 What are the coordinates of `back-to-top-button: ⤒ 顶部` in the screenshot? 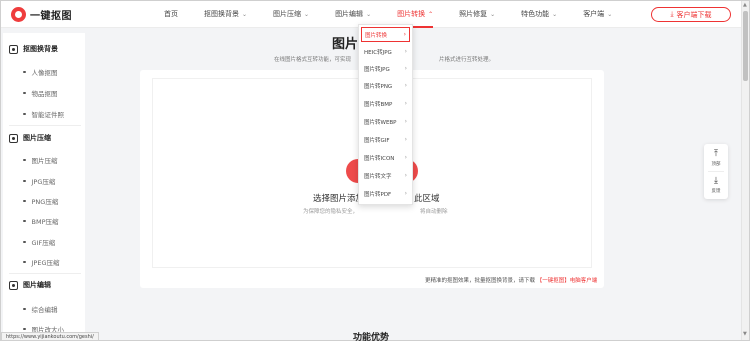 It's located at (716, 158).